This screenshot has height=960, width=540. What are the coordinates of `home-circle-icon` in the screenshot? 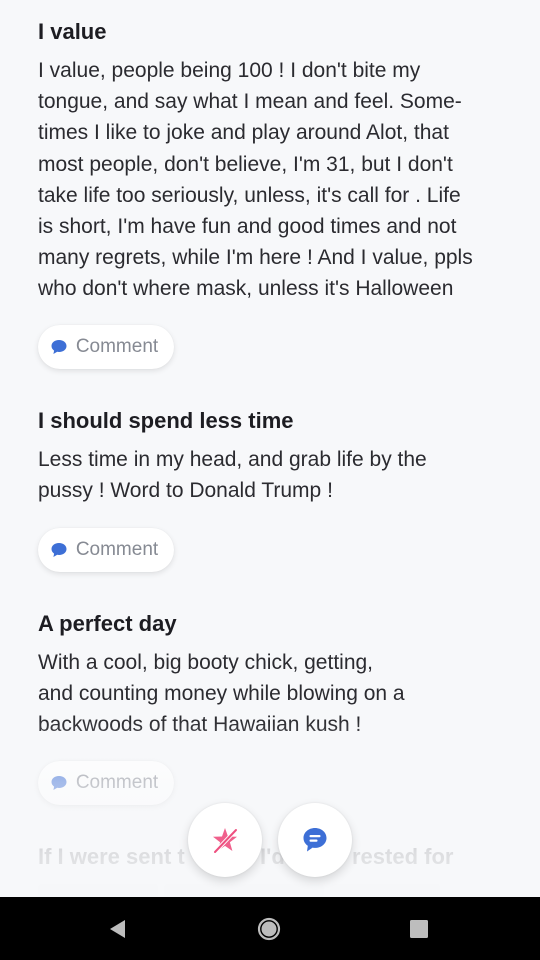 It's located at (269, 928).